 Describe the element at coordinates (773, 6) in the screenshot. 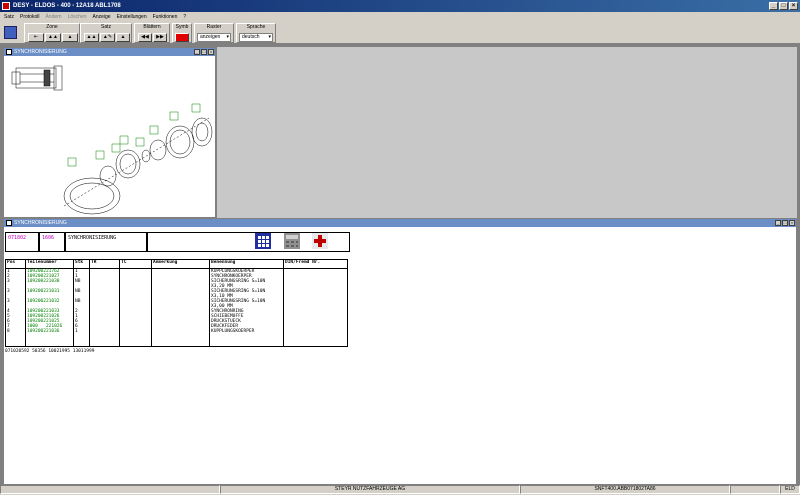

I see `minimize-button: _` at that location.